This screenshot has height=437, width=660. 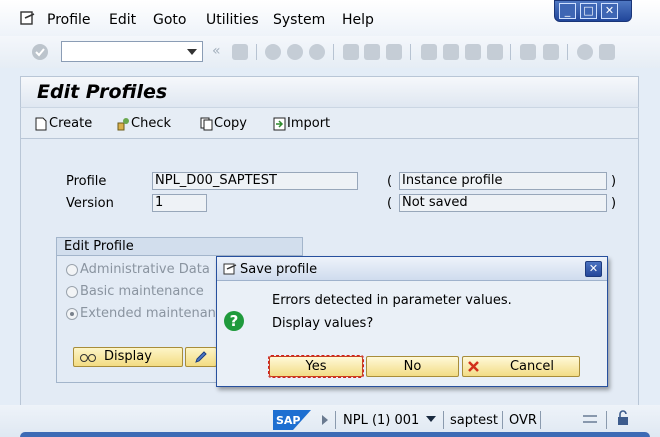 What do you see at coordinates (335, 434) in the screenshot?
I see `status-bar-accent` at bounding box center [335, 434].